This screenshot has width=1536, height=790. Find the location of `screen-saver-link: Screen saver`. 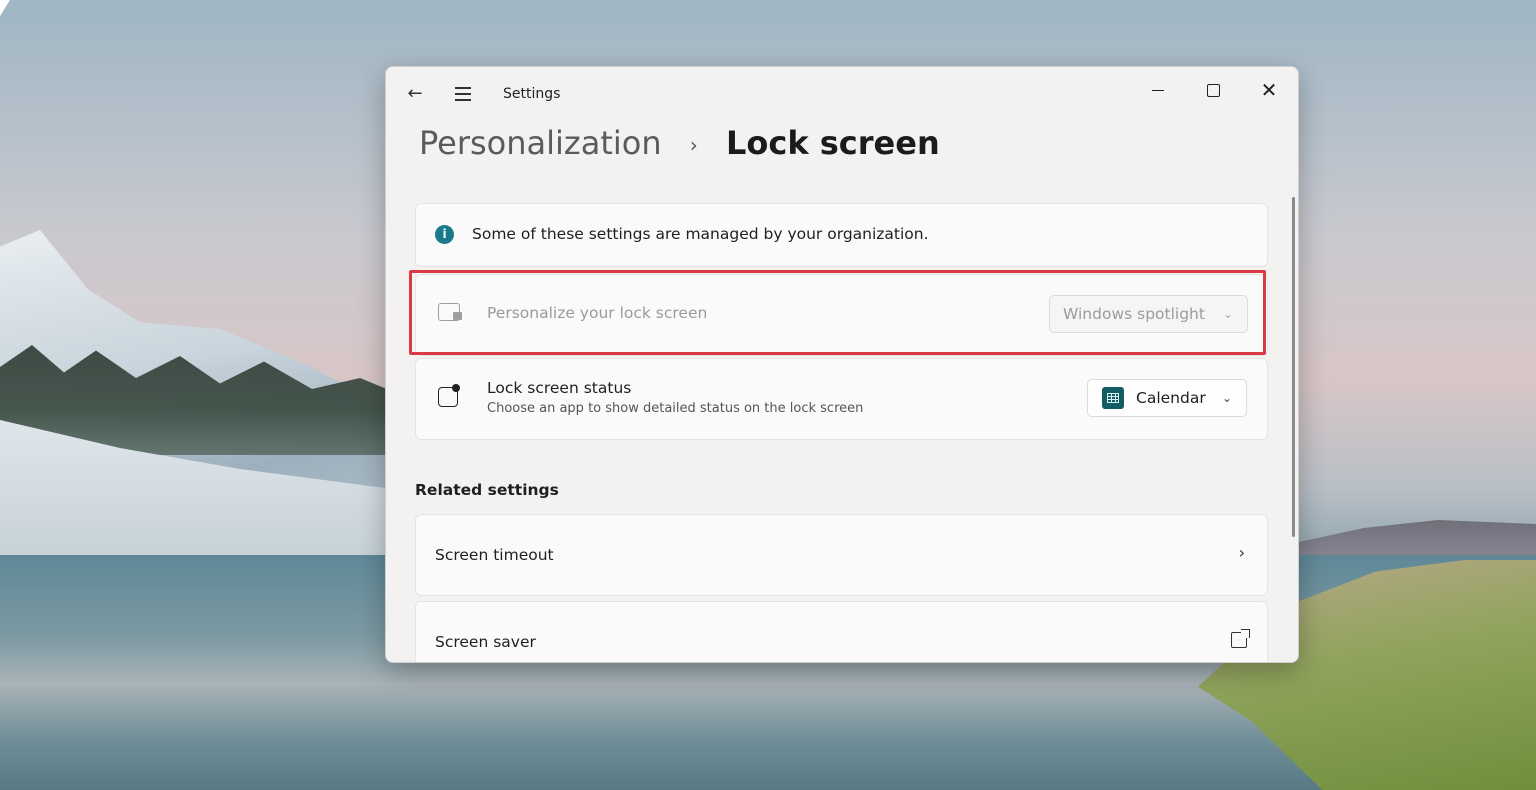

screen-saver-link: Screen saver is located at coordinates (841, 631).